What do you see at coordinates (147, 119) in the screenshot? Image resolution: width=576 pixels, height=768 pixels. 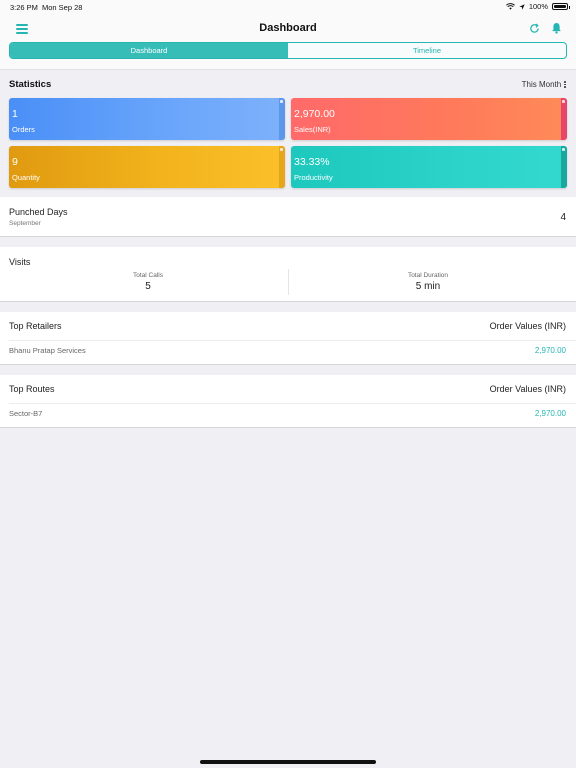 I see `orders-card: 1 Orders` at bounding box center [147, 119].